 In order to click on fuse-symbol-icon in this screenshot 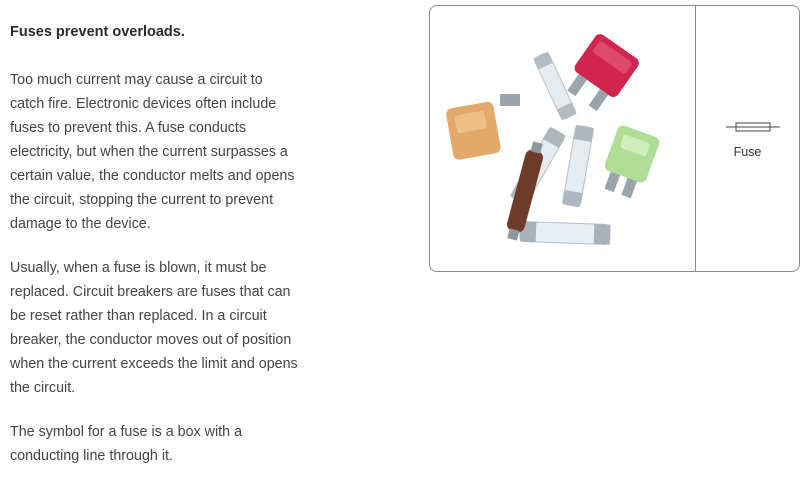, I will do `click(753, 127)`.